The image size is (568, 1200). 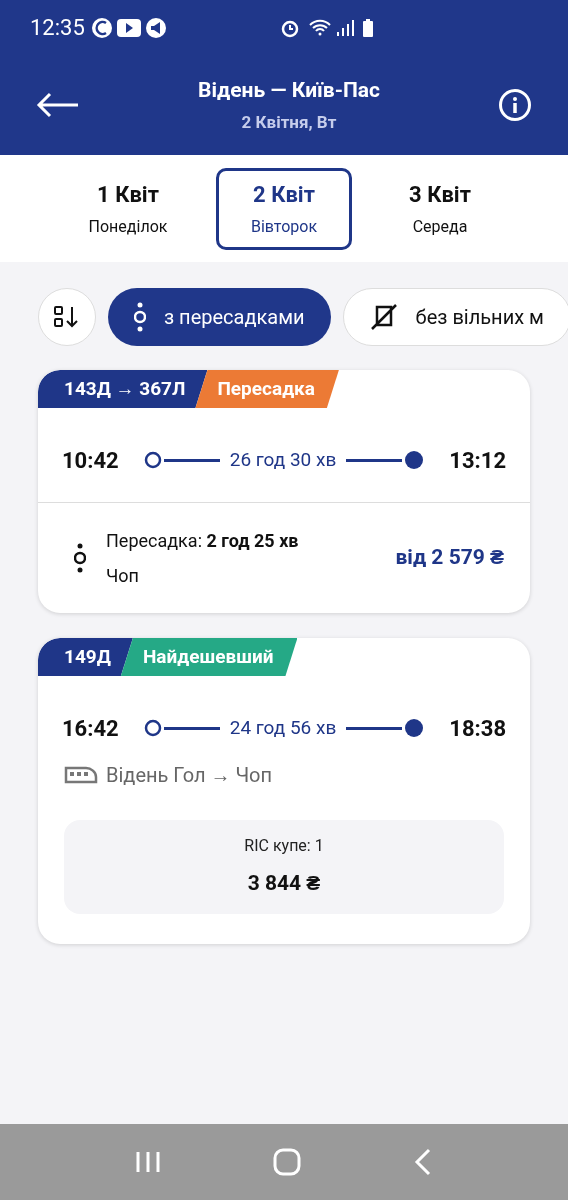 I want to click on arrival-time: 13:12, so click(x=477, y=460).